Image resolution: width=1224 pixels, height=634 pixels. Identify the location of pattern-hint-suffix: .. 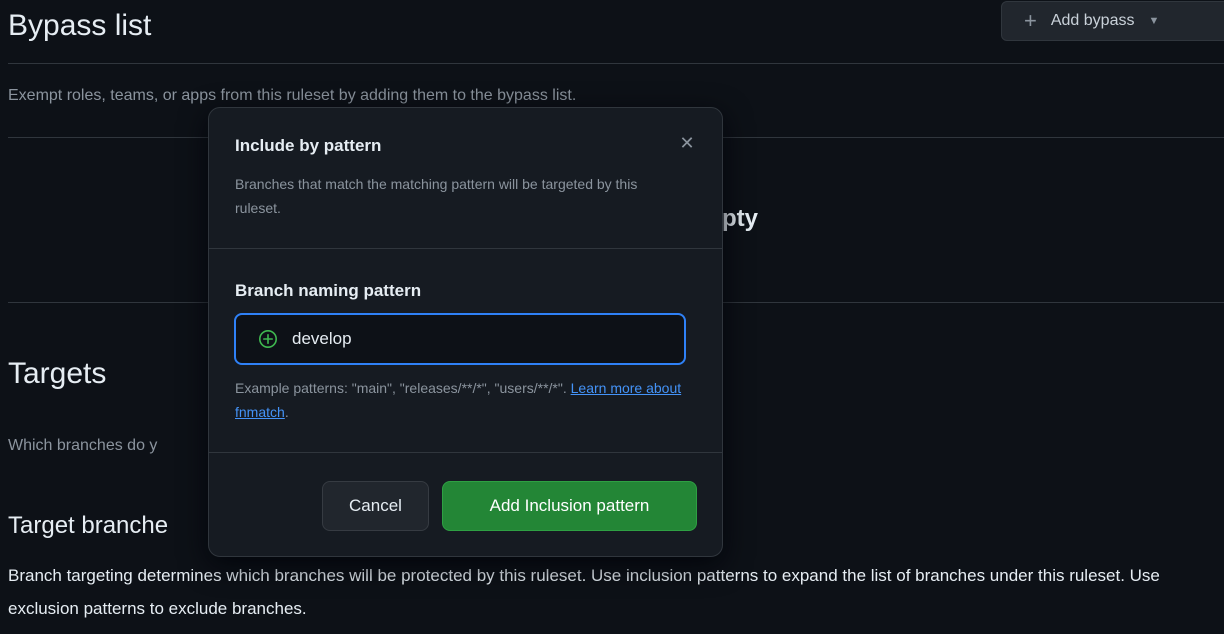
(286, 412).